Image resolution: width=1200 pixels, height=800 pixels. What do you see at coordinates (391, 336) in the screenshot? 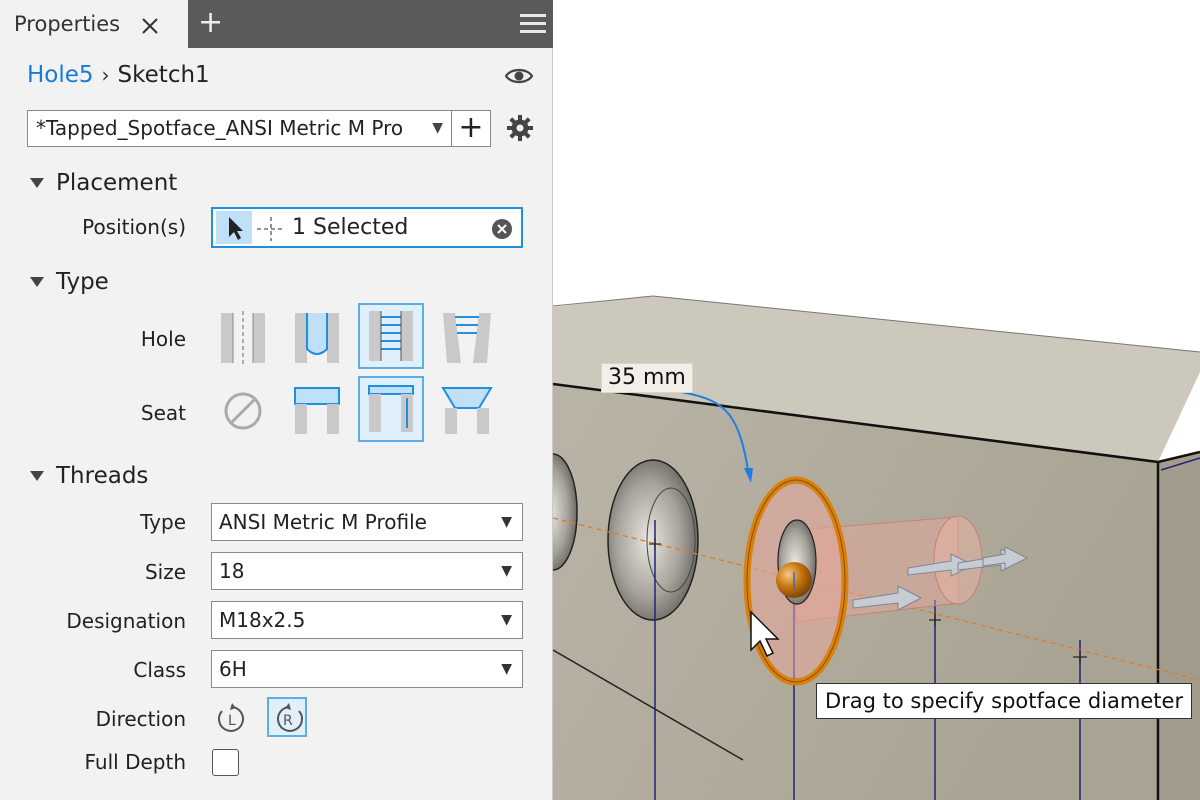
I see `tapped-hole-icon` at bounding box center [391, 336].